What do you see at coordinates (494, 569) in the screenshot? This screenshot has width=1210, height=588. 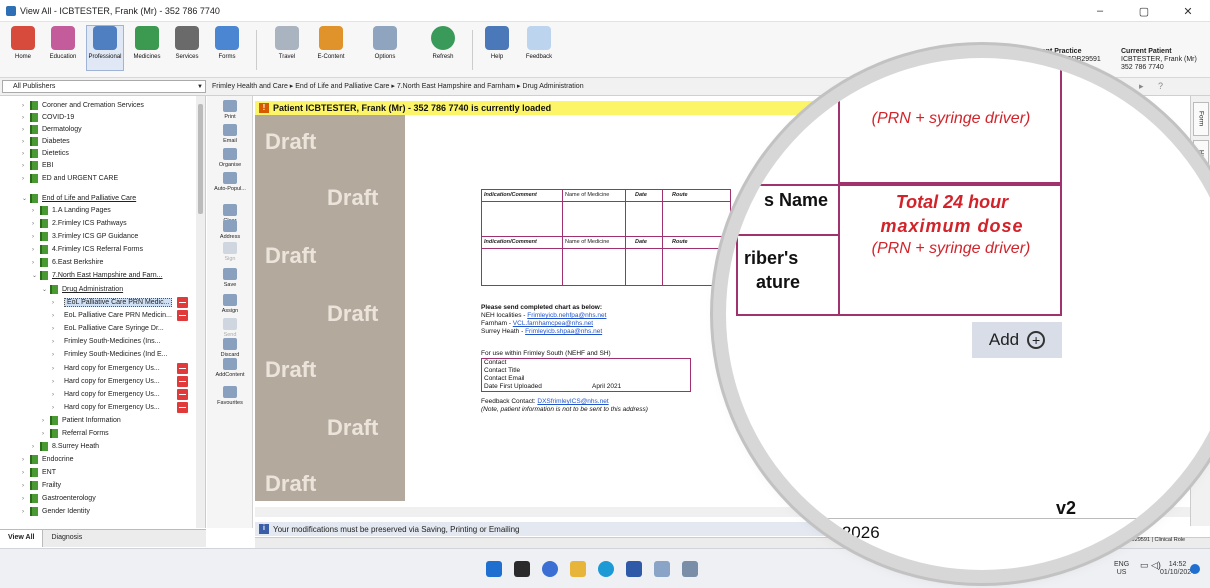 I see `start-icon` at bounding box center [494, 569].